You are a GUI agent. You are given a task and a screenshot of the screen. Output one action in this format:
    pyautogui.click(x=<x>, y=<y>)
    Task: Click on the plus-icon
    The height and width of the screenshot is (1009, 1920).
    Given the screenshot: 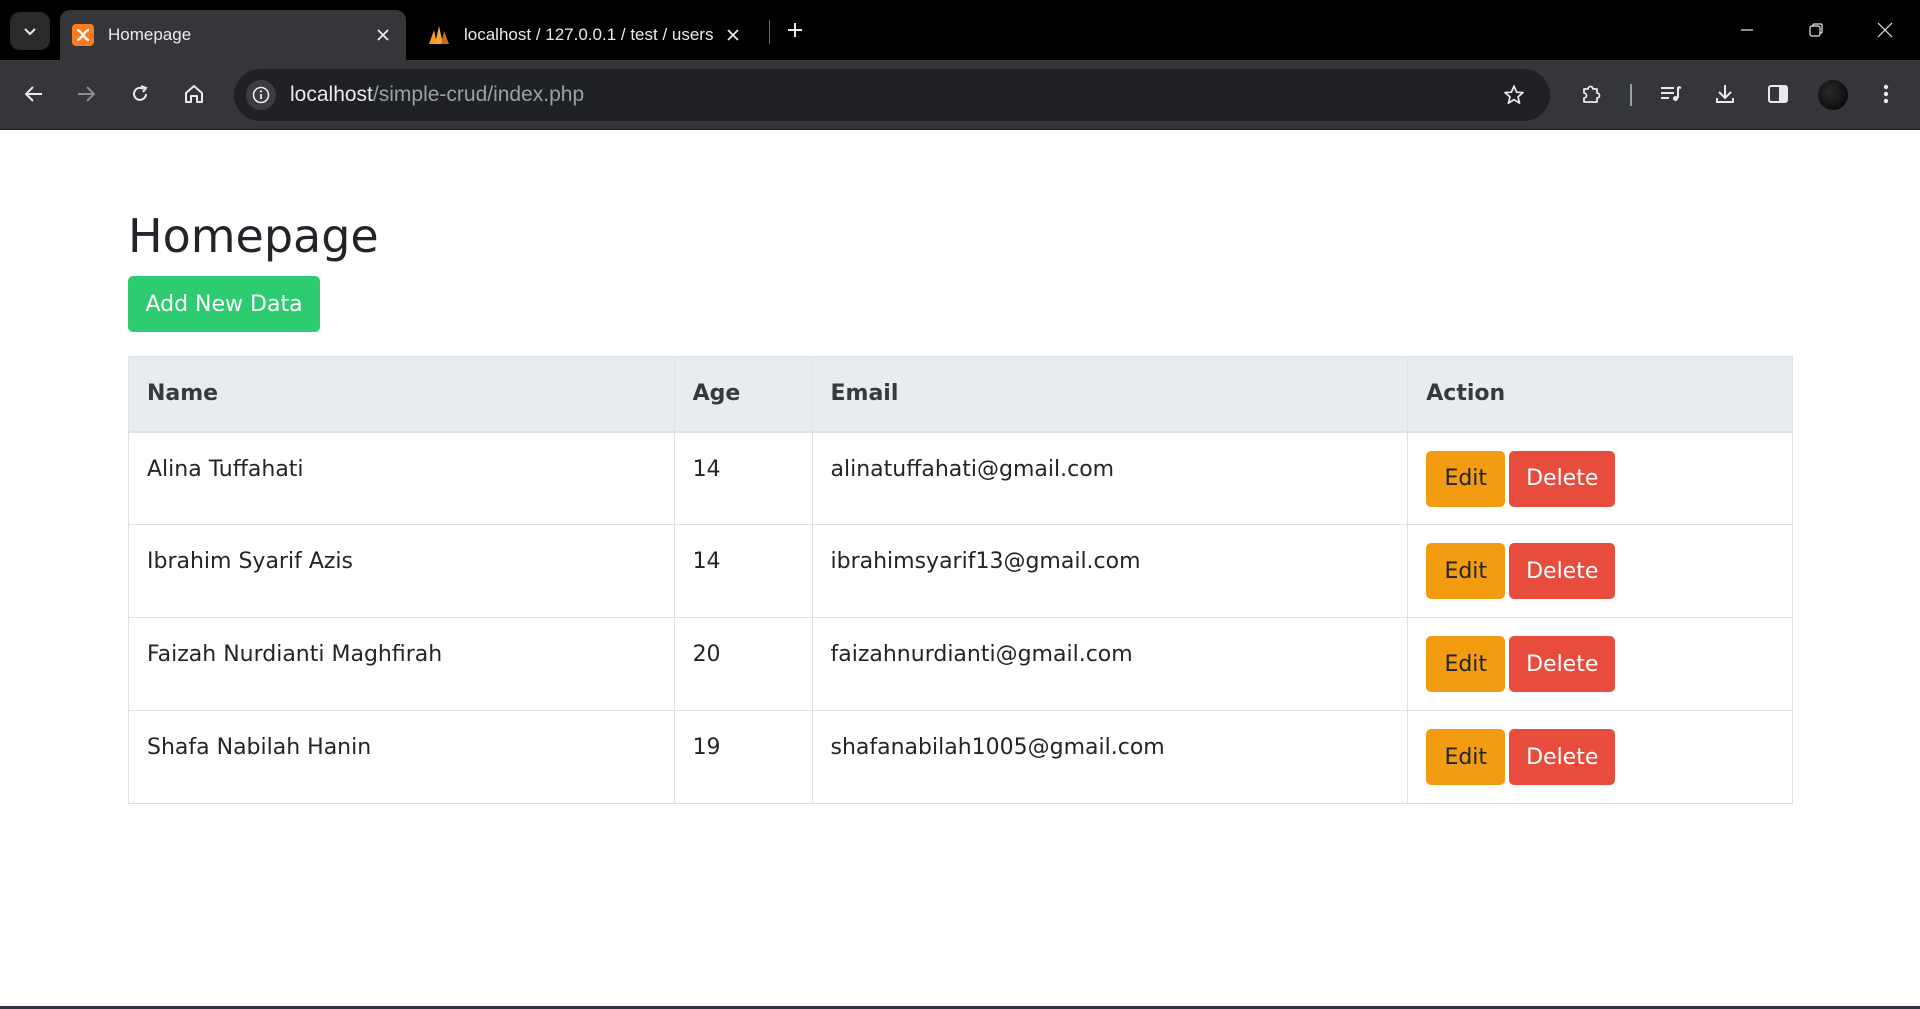 What is the action you would take?
    pyautogui.click(x=795, y=30)
    